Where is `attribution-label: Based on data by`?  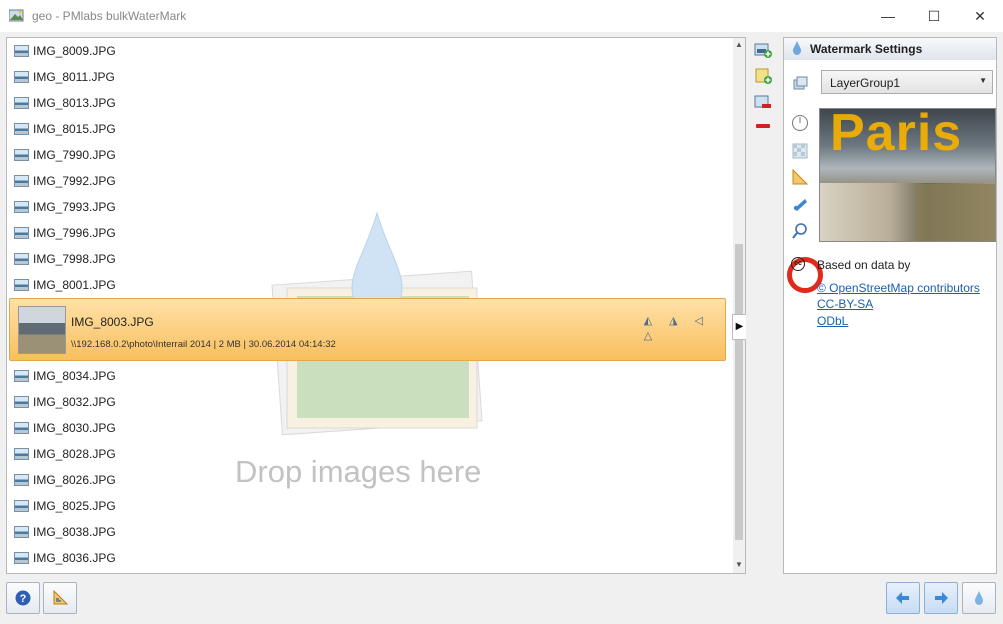 attribution-label: Based on data by is located at coordinates (864, 265).